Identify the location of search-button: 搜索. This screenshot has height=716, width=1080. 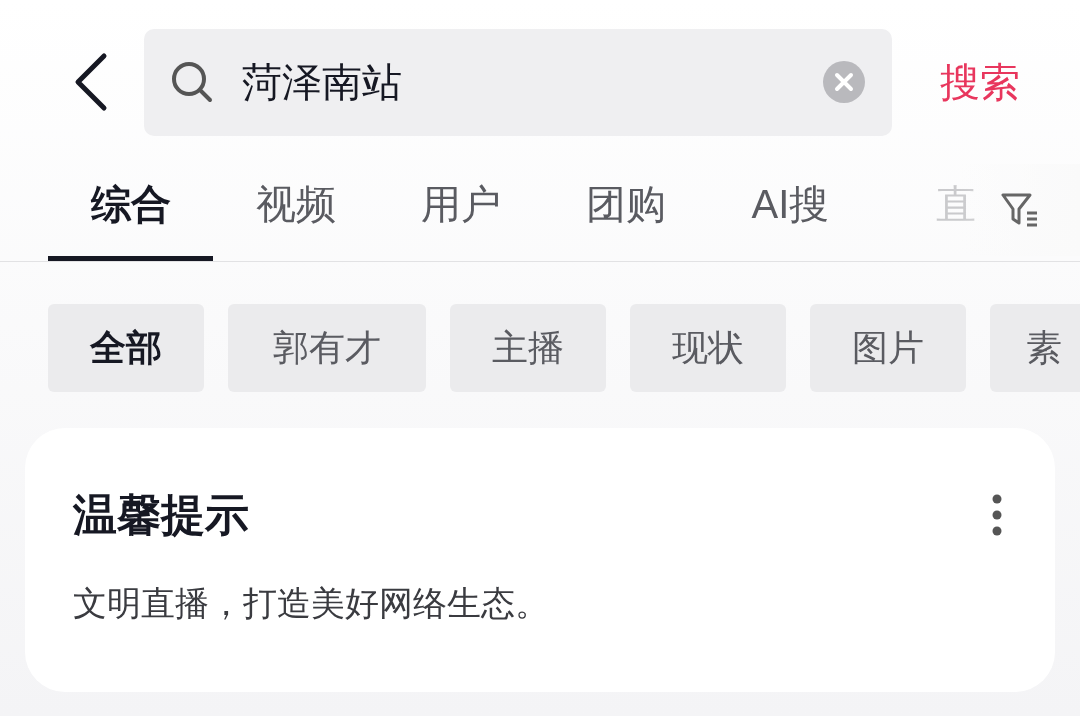
(980, 82).